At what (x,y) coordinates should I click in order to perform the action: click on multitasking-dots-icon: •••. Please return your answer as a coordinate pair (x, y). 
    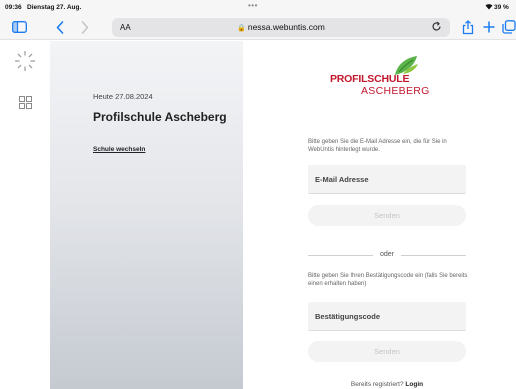
    Looking at the image, I should click on (253, 5).